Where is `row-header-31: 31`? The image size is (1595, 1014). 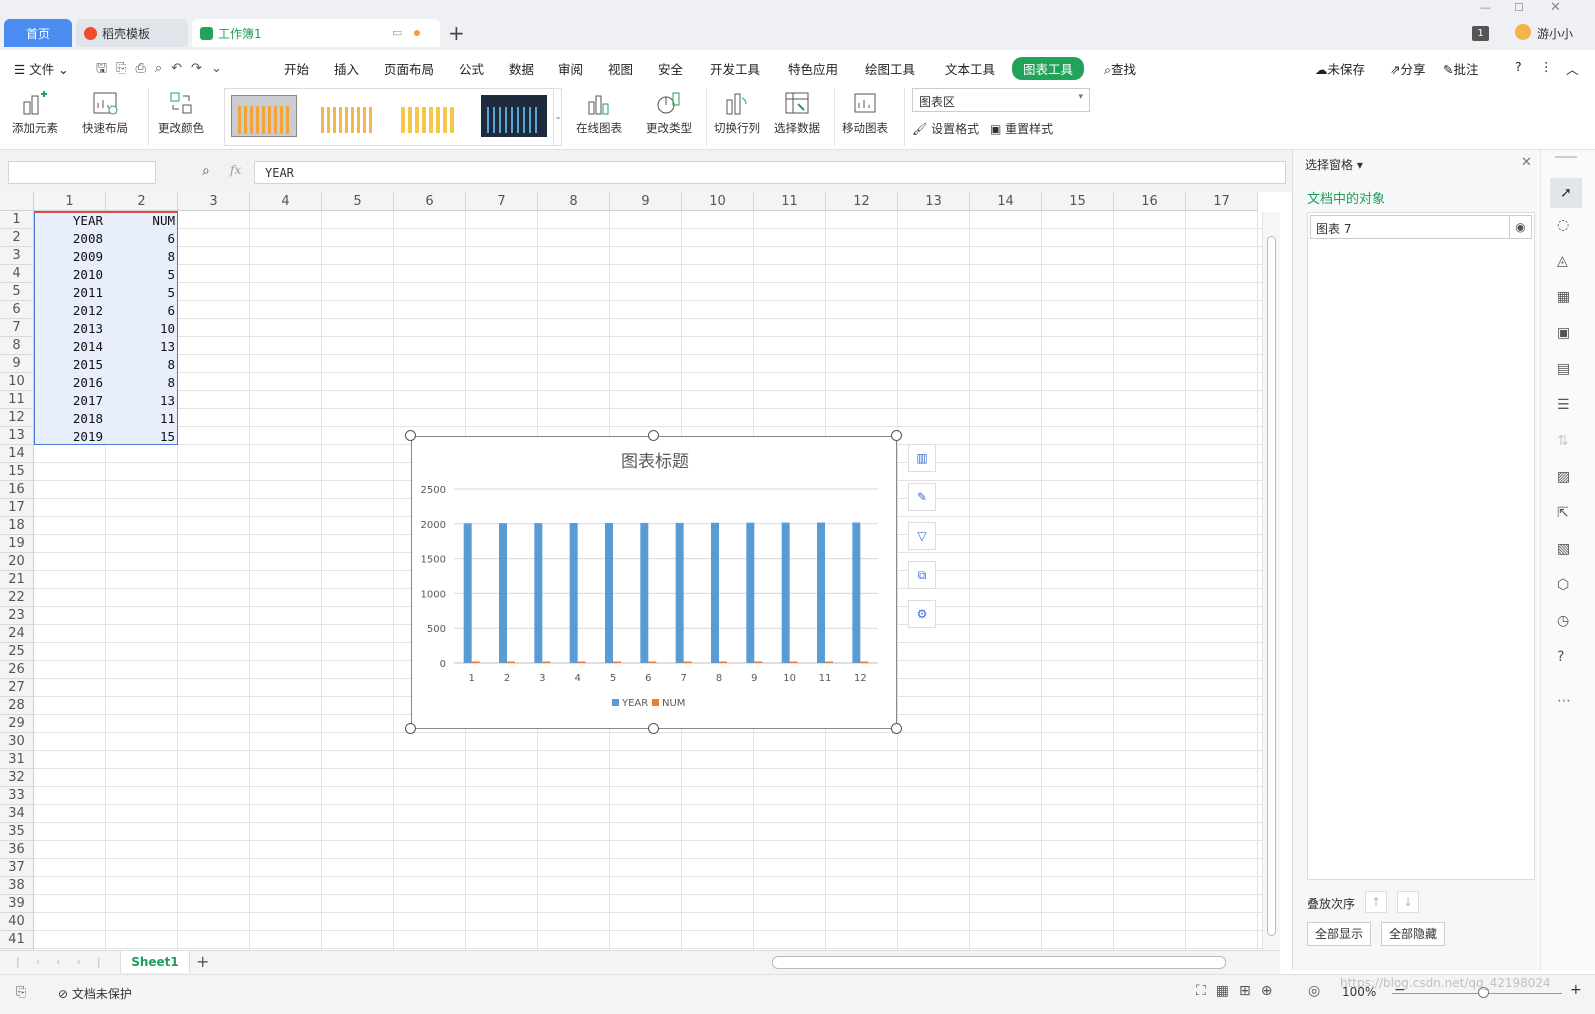 row-header-31: 31 is located at coordinates (17, 760).